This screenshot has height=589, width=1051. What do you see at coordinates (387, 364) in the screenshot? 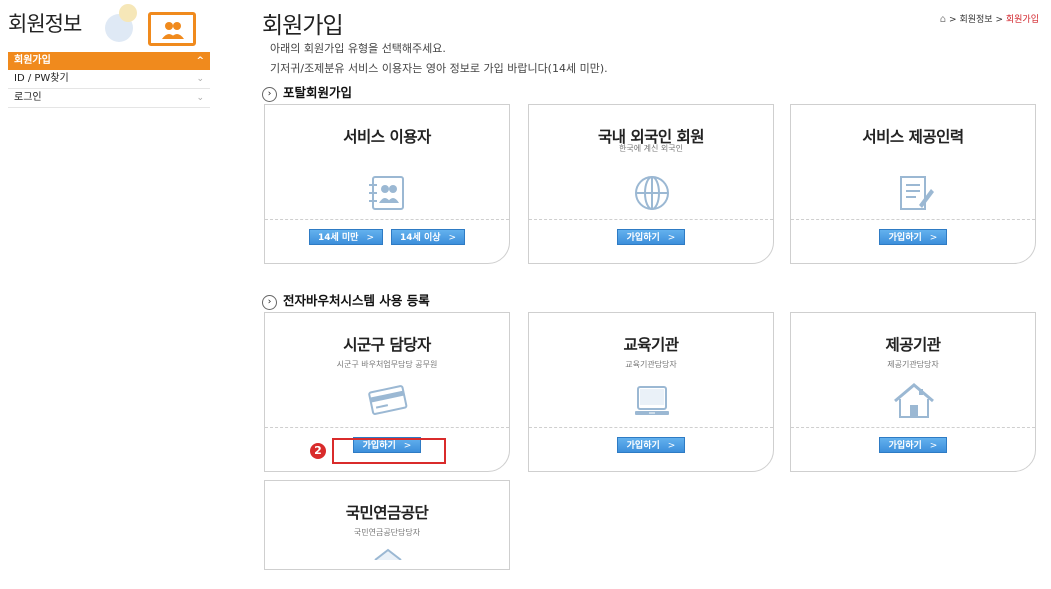
I see `card-subtitle: 시군구 바우처업무담당 공무원` at bounding box center [387, 364].